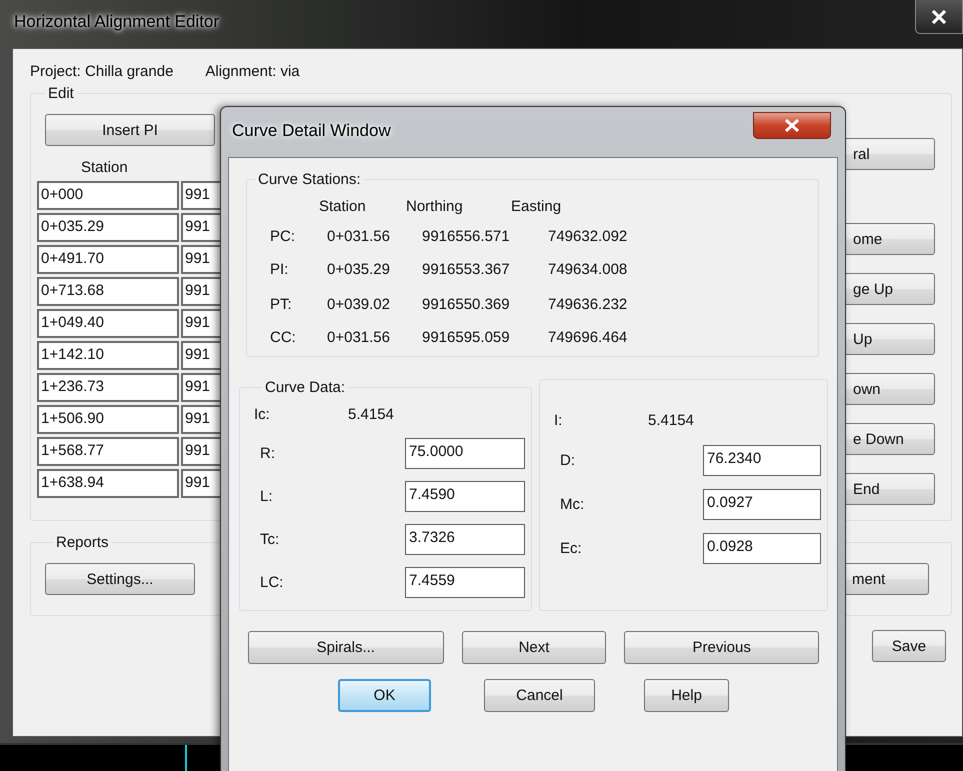  What do you see at coordinates (588, 338) in the screenshot?
I see `easting-value: 749696.464` at bounding box center [588, 338].